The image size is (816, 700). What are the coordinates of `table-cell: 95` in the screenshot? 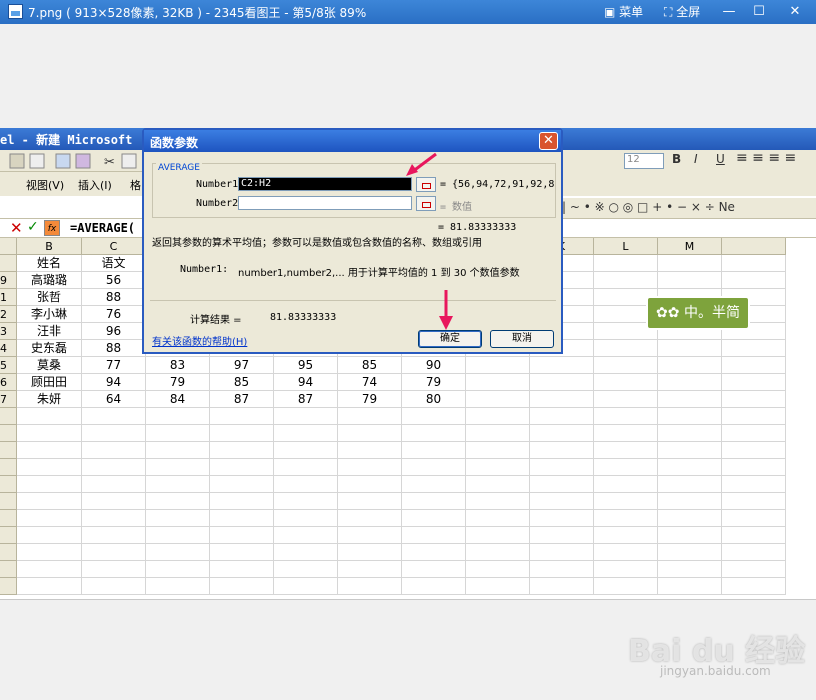 It's located at (306, 365).